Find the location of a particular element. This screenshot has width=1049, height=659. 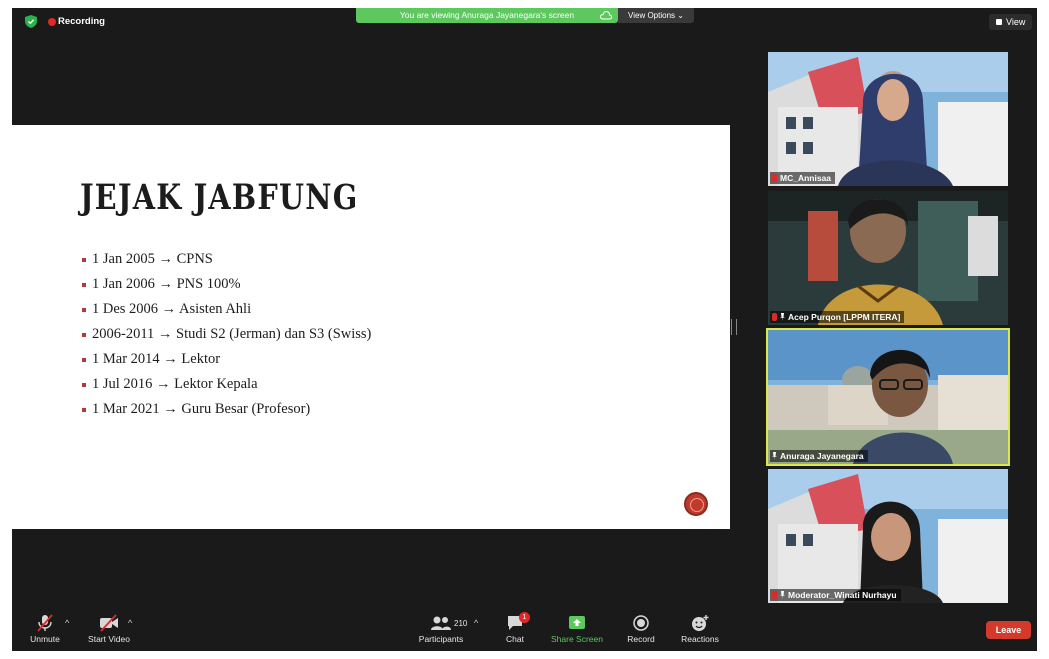

slide-bullet: 1 Jan 2005 → CPNS is located at coordinates (226, 263).